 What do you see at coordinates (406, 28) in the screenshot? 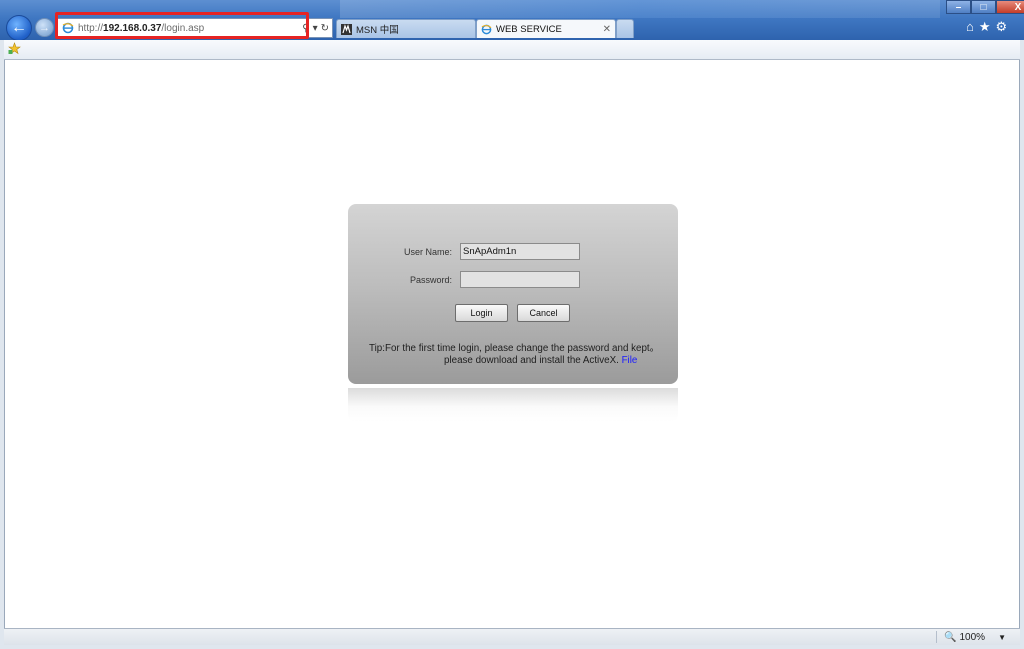
I see `tab-msn: MSN 中国` at bounding box center [406, 28].